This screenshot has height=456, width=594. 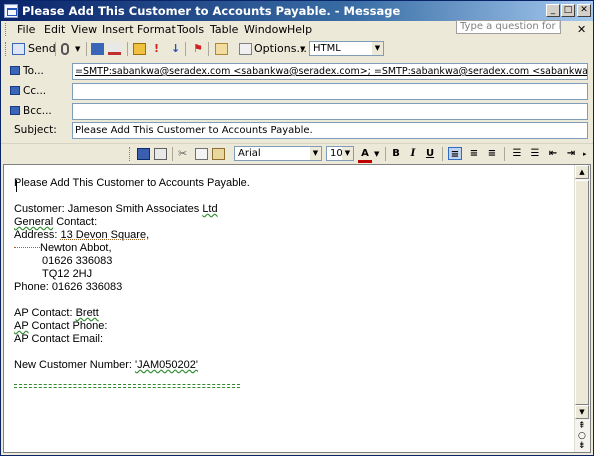 I want to click on close-button: ✕, so click(x=584, y=10).